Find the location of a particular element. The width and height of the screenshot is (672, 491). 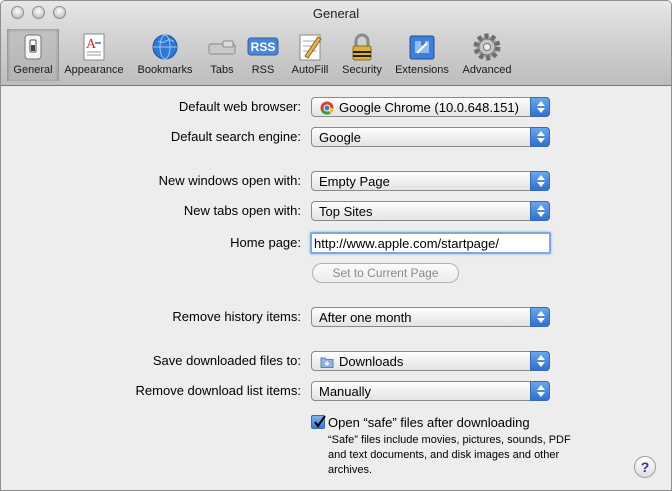

window-title: General is located at coordinates (336, 13).